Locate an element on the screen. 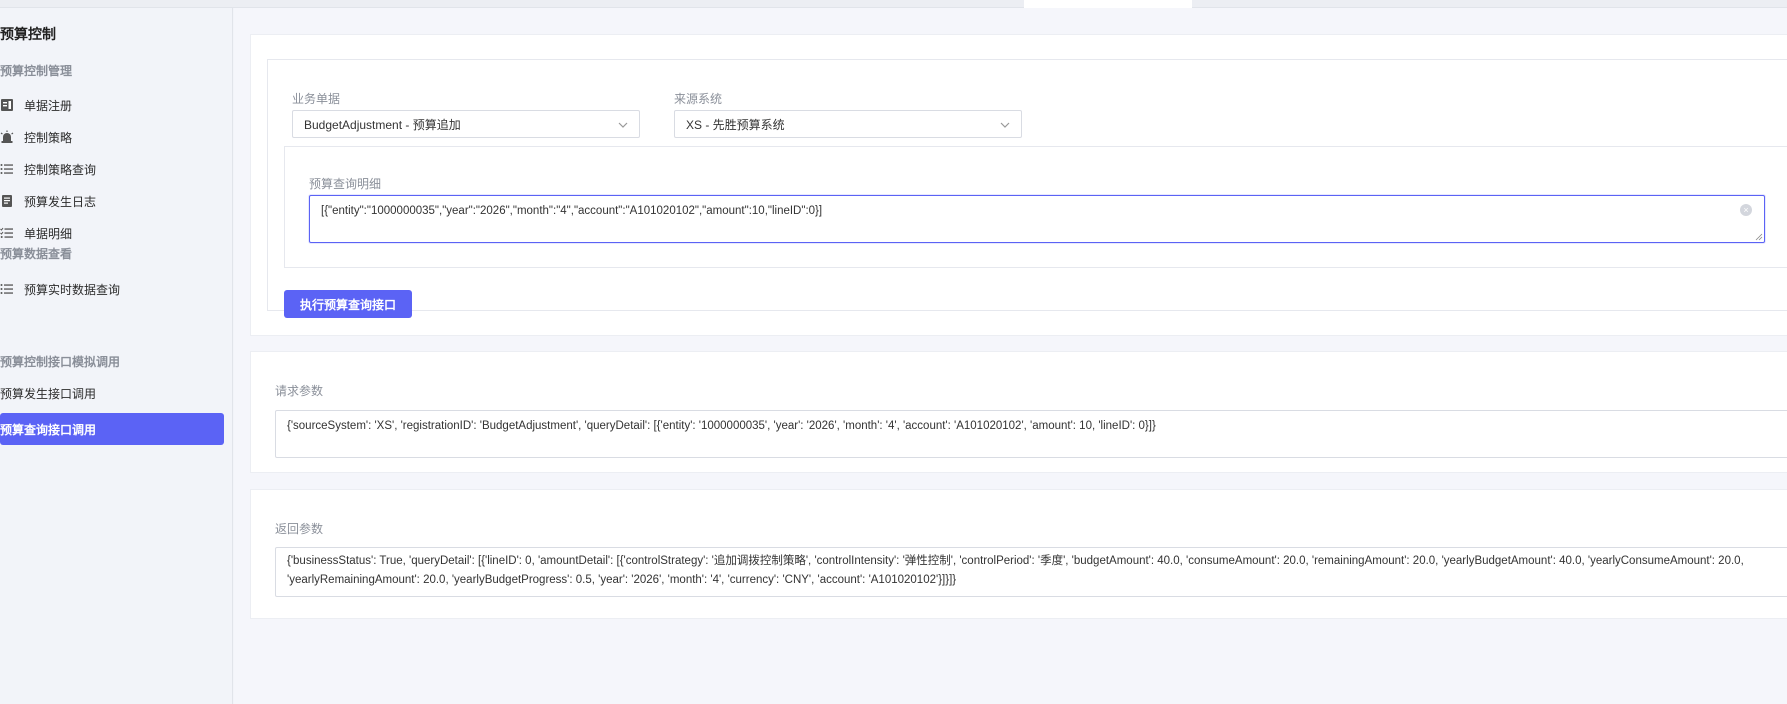 This screenshot has height=704, width=1787. business-doc-select: BudgetAdjustment - 预算追加 is located at coordinates (466, 124).